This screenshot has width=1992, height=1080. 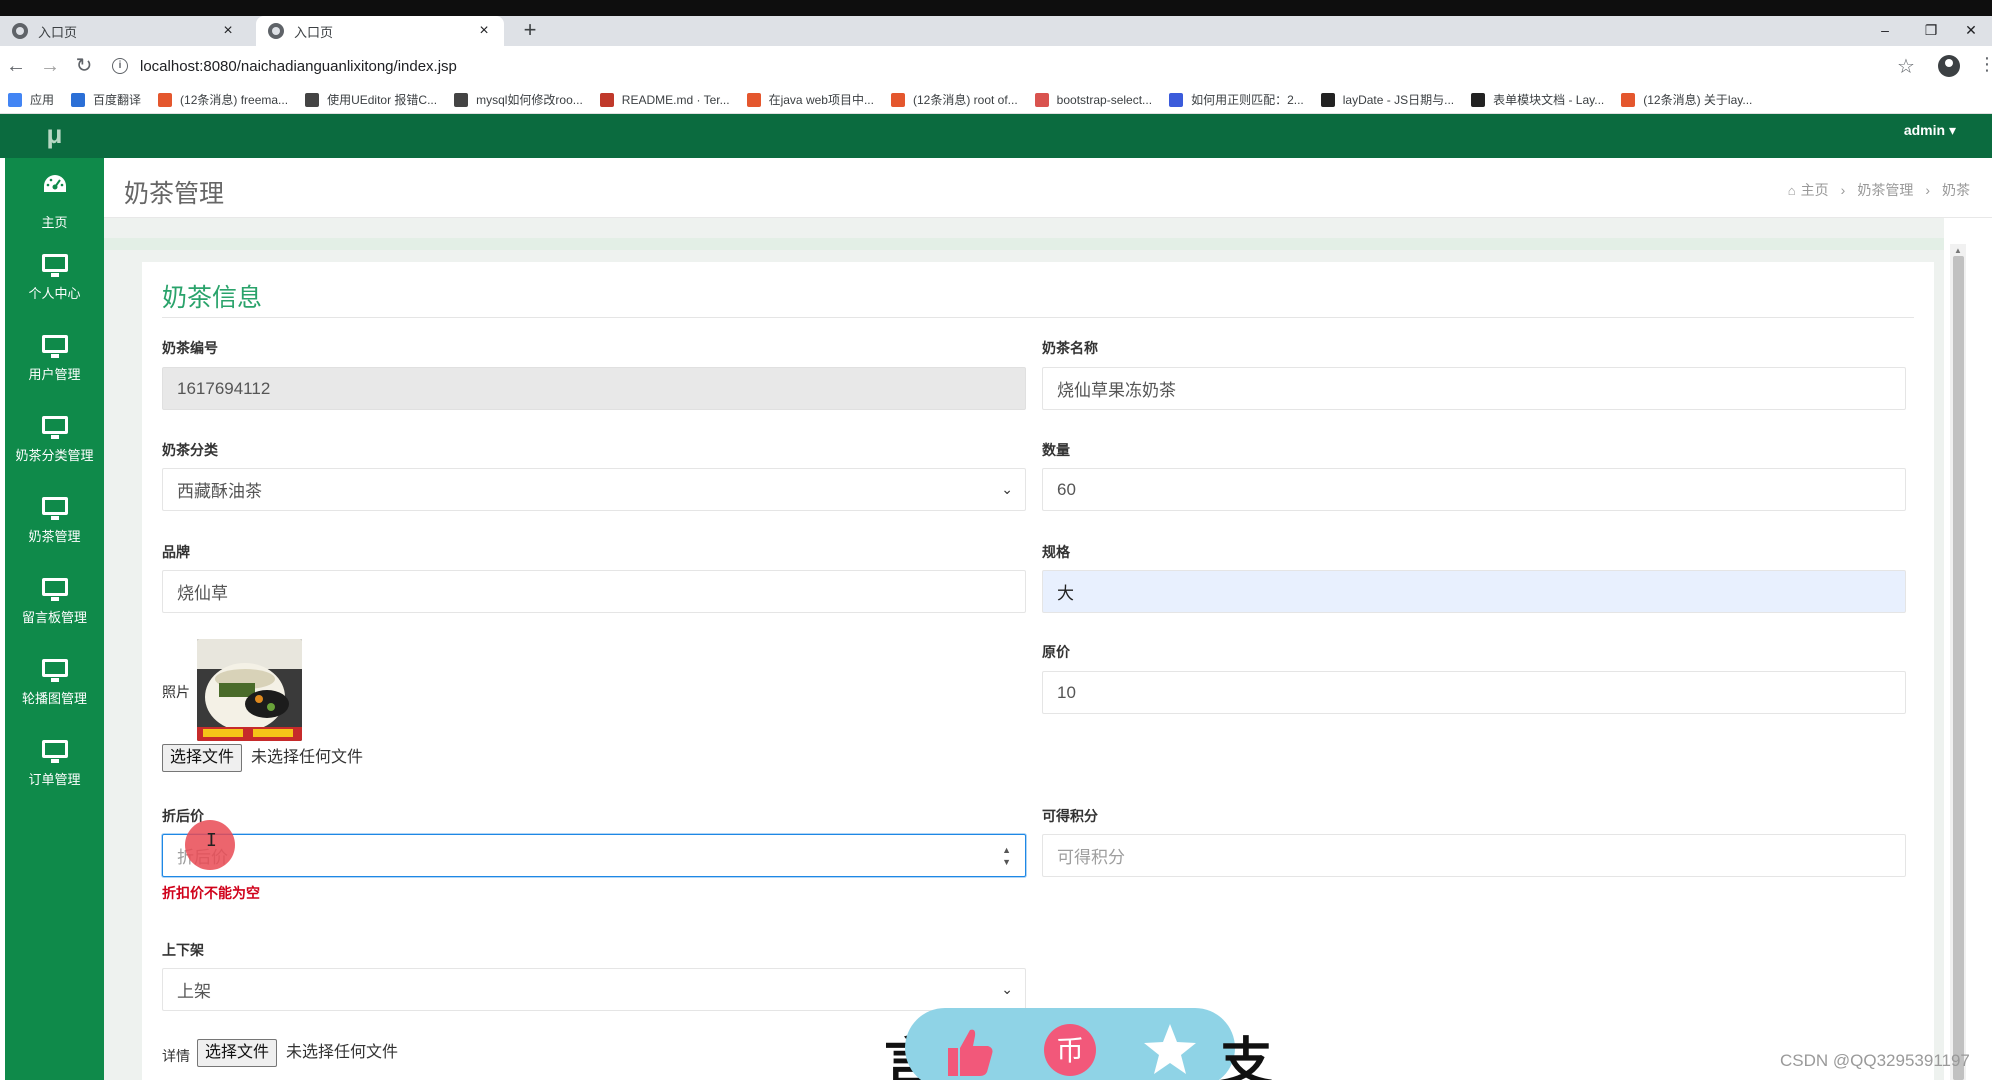 I want to click on window-close-button: ✕, so click(x=1970, y=31).